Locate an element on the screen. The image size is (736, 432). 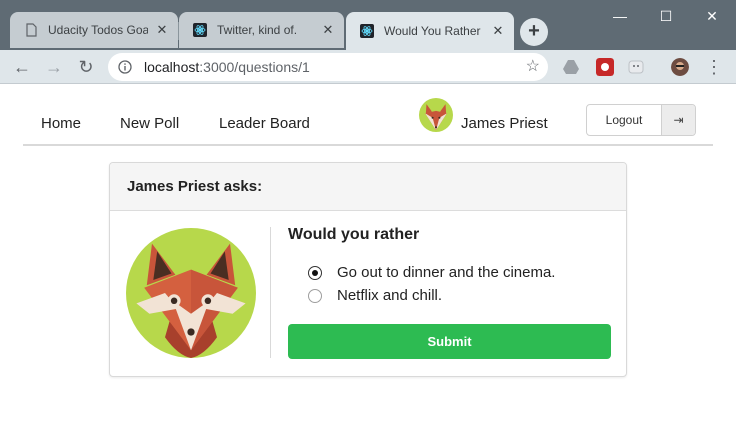
maximize-icon: ☐ is located at coordinates (666, 16).